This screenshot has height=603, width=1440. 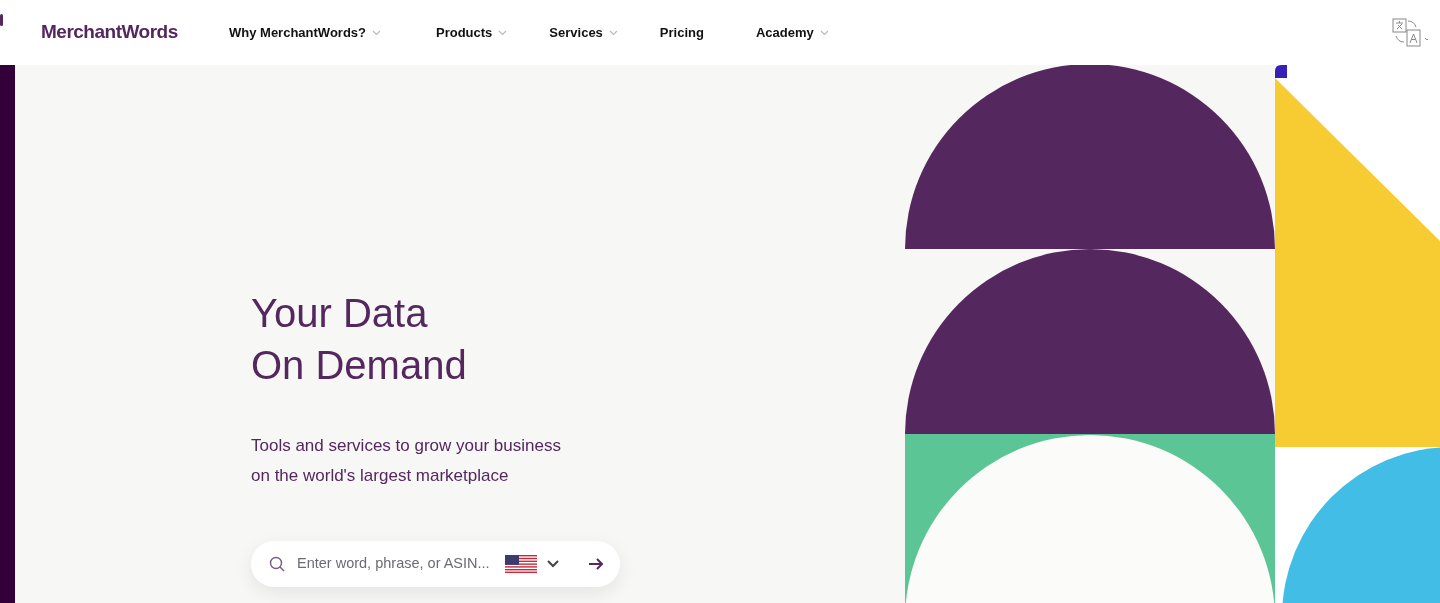 What do you see at coordinates (472, 32) in the screenshot?
I see `nav-link: Products` at bounding box center [472, 32].